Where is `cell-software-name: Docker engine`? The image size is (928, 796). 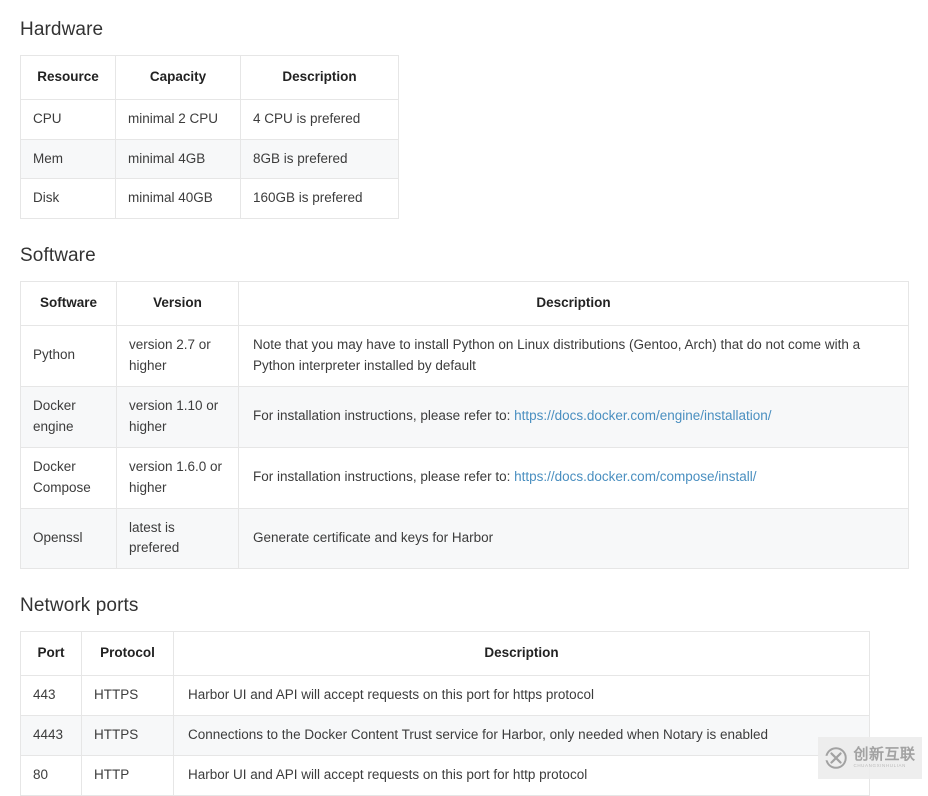 cell-software-name: Docker engine is located at coordinates (68, 416).